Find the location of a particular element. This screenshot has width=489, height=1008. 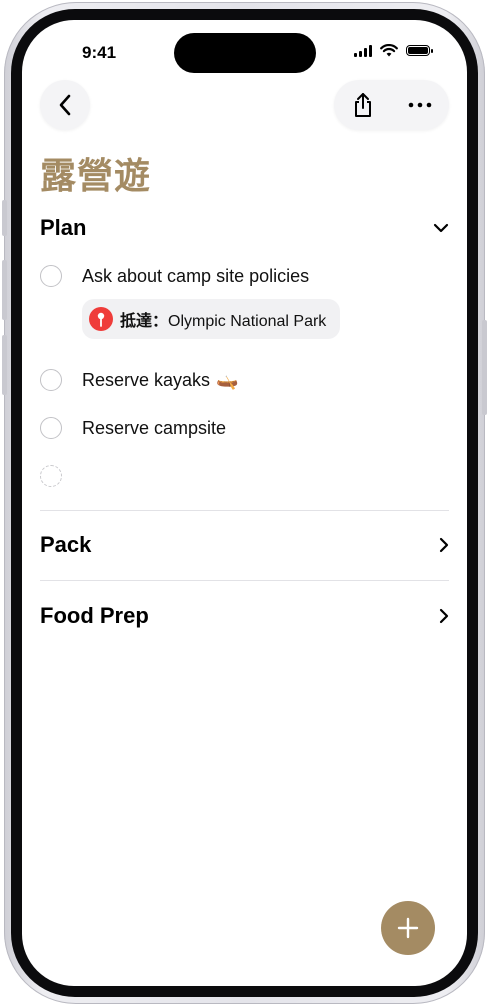

section-header-food-prep: Food Prep is located at coordinates (244, 616).